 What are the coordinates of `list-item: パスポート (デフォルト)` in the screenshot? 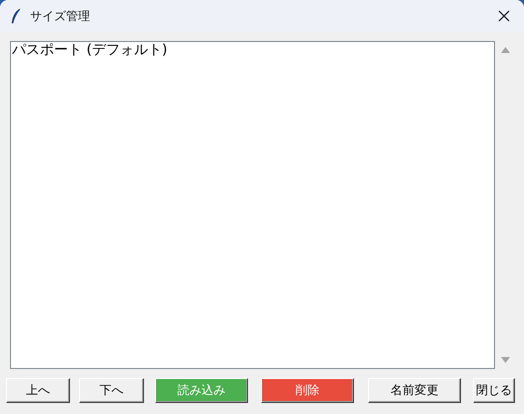 It's located at (252, 50).